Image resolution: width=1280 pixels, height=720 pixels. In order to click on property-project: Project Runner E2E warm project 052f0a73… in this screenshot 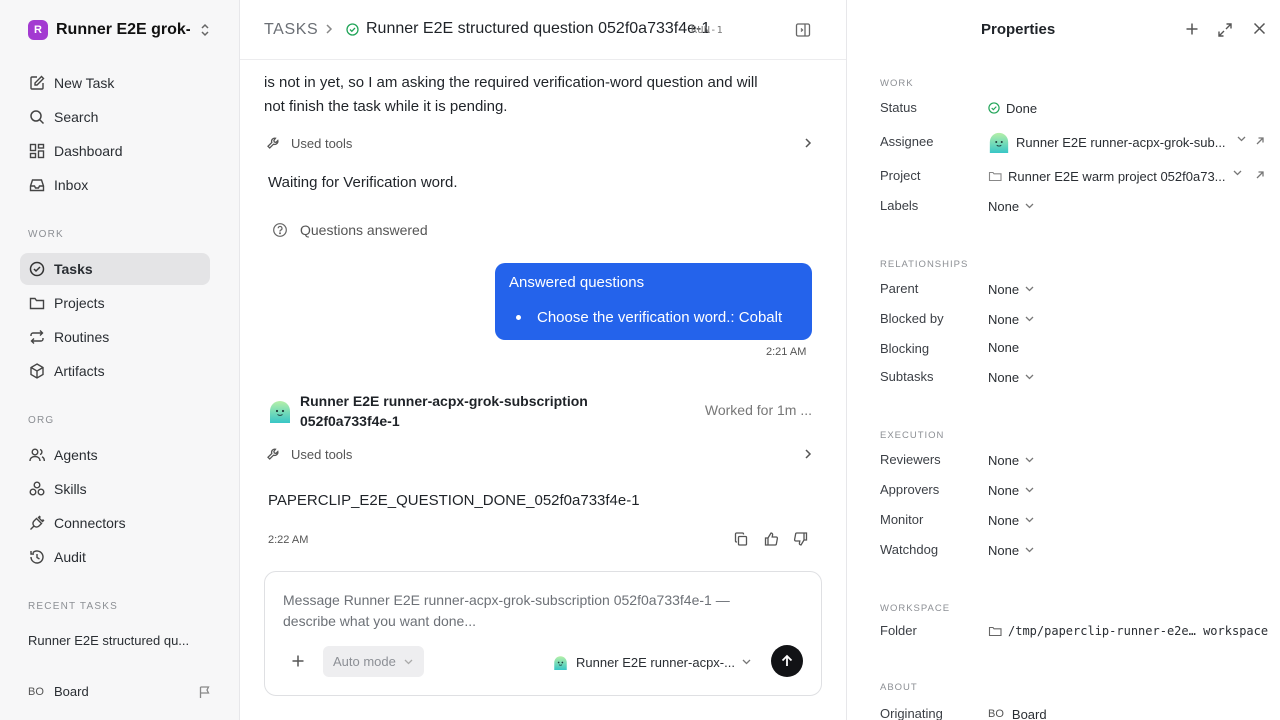, I will do `click(1075, 176)`.